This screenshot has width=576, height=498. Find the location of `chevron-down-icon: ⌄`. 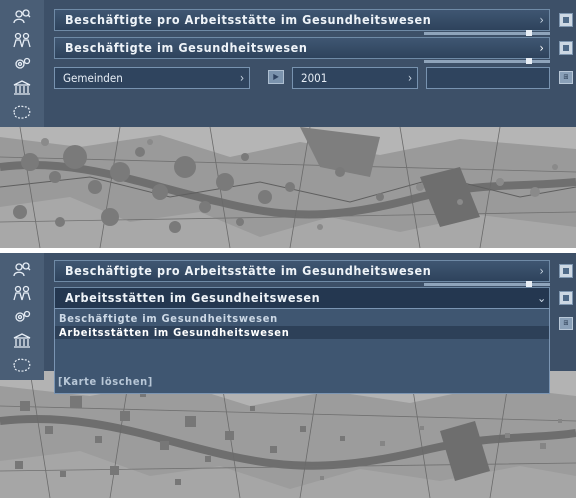

chevron-down-icon: ⌄ is located at coordinates (542, 298).